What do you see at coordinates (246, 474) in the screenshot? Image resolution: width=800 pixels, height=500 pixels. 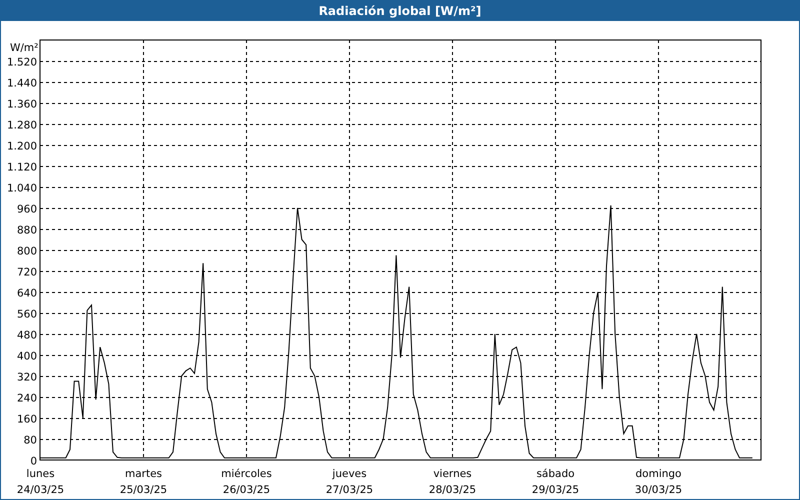 I see `day-label: miércoles` at bounding box center [246, 474].